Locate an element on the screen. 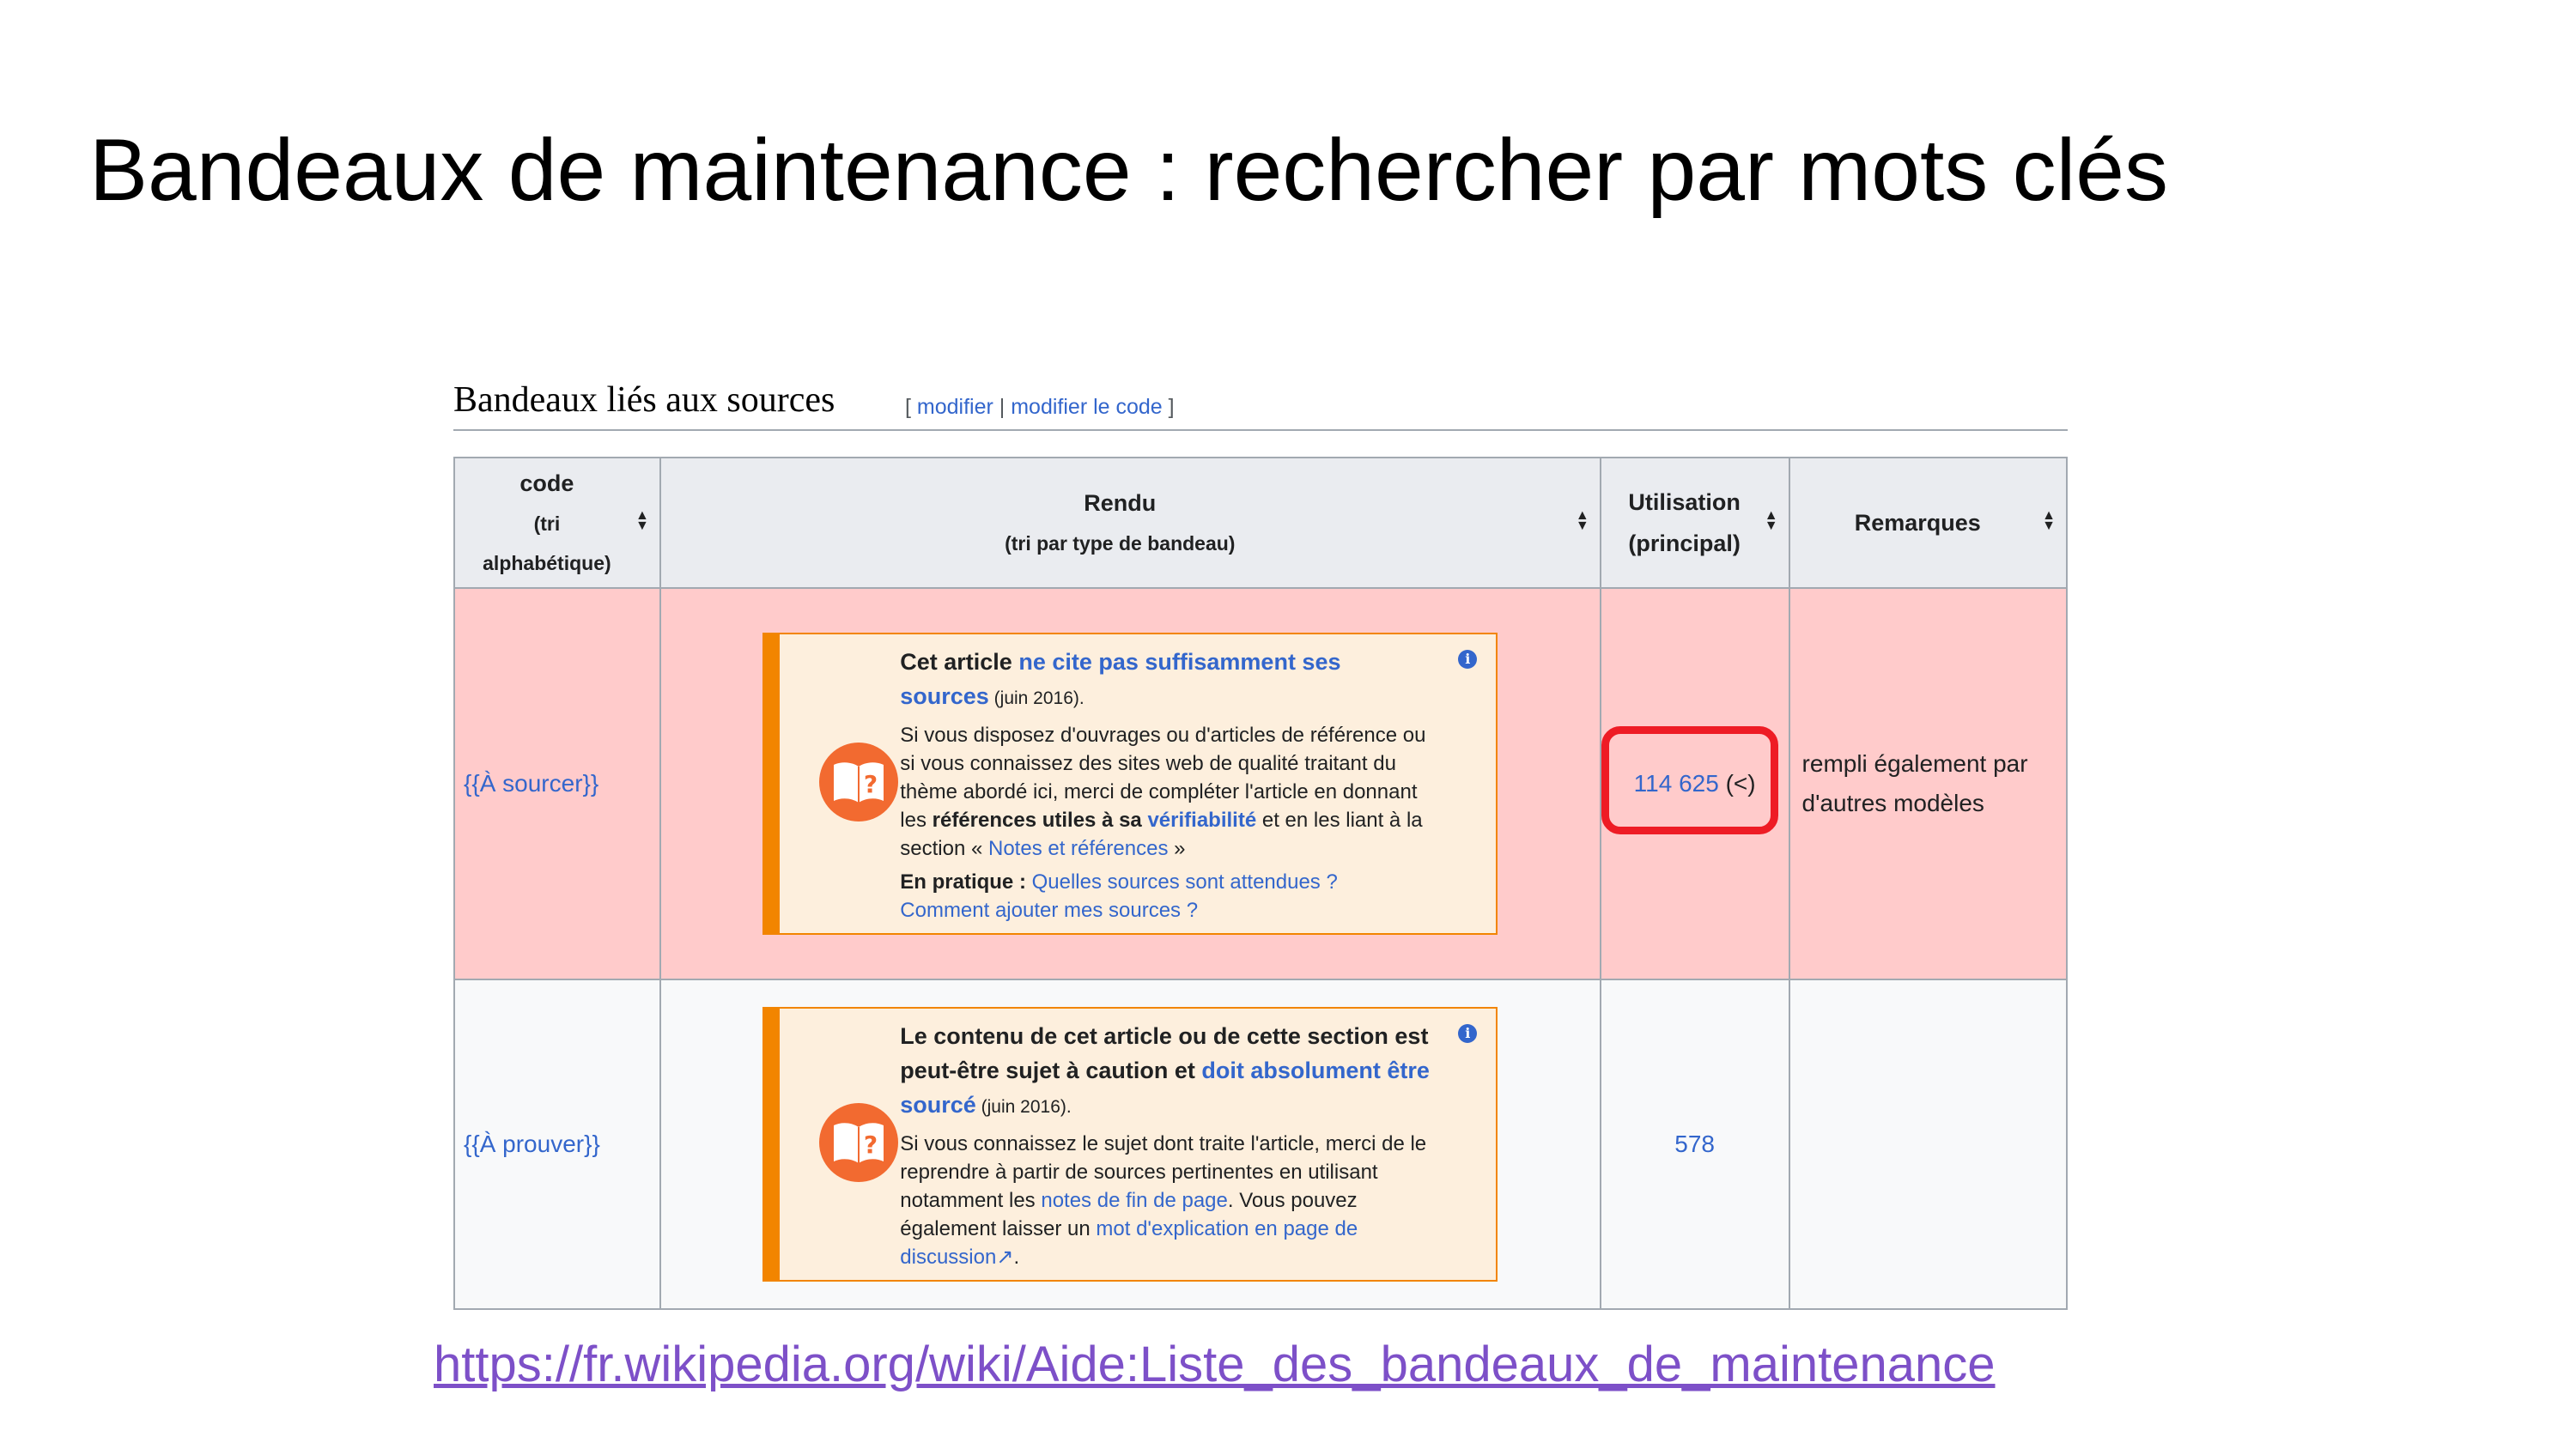  section-heading: Bandeaux liés aux sources is located at coordinates (644, 400).